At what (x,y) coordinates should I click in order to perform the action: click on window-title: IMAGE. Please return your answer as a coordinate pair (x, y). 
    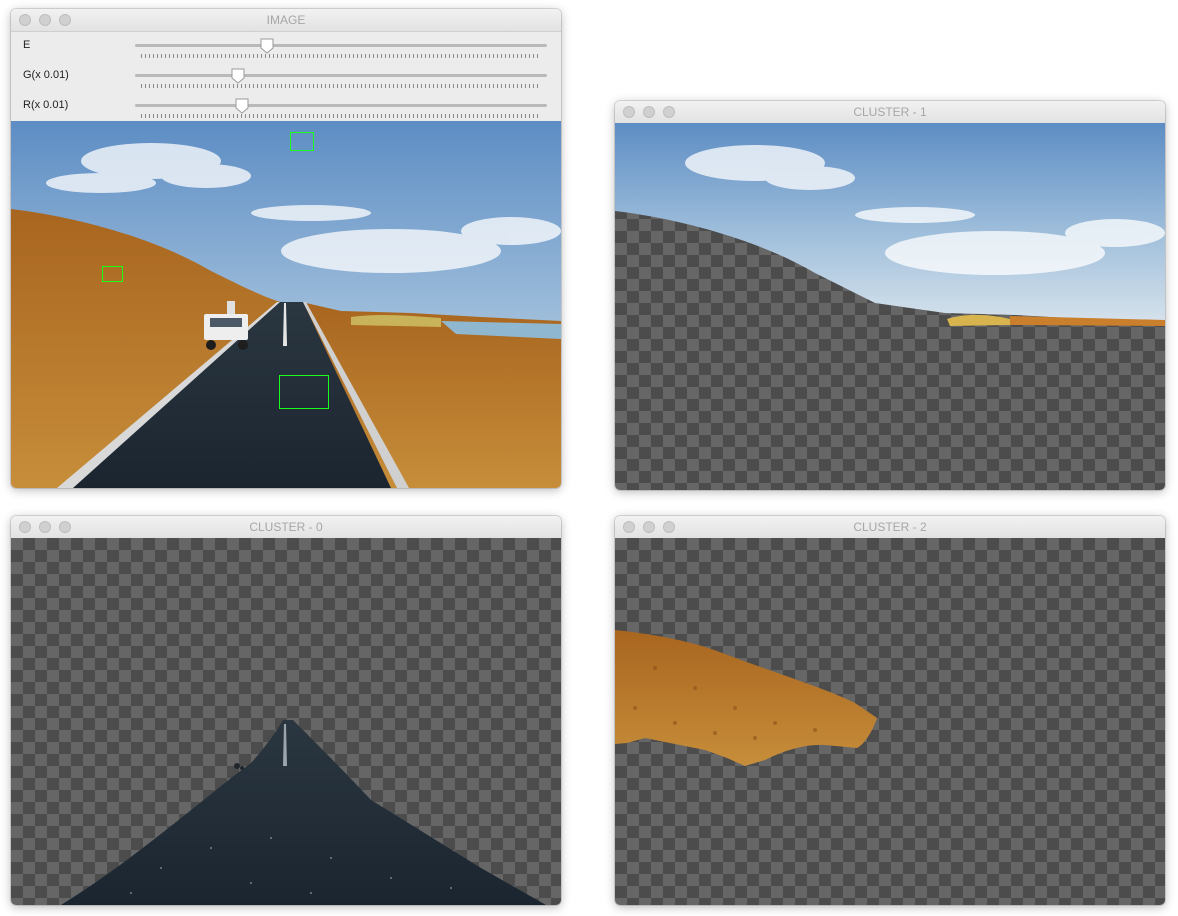
    Looking at the image, I should click on (286, 20).